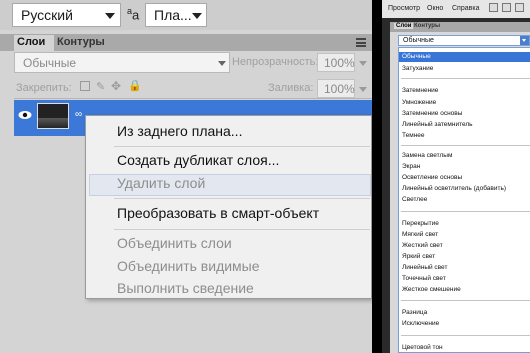 This screenshot has width=530, height=353. Describe the element at coordinates (432, 113) in the screenshot. I see `blend-option-color-burn: Затемнение основы` at that location.